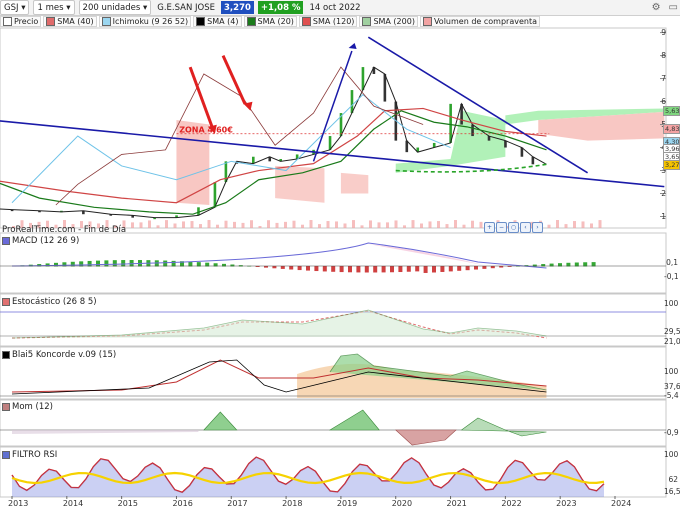 This screenshot has width=680, height=511. Describe the element at coordinates (672, 331) in the screenshot. I see `pane-tick-label: 29,5` at that location.